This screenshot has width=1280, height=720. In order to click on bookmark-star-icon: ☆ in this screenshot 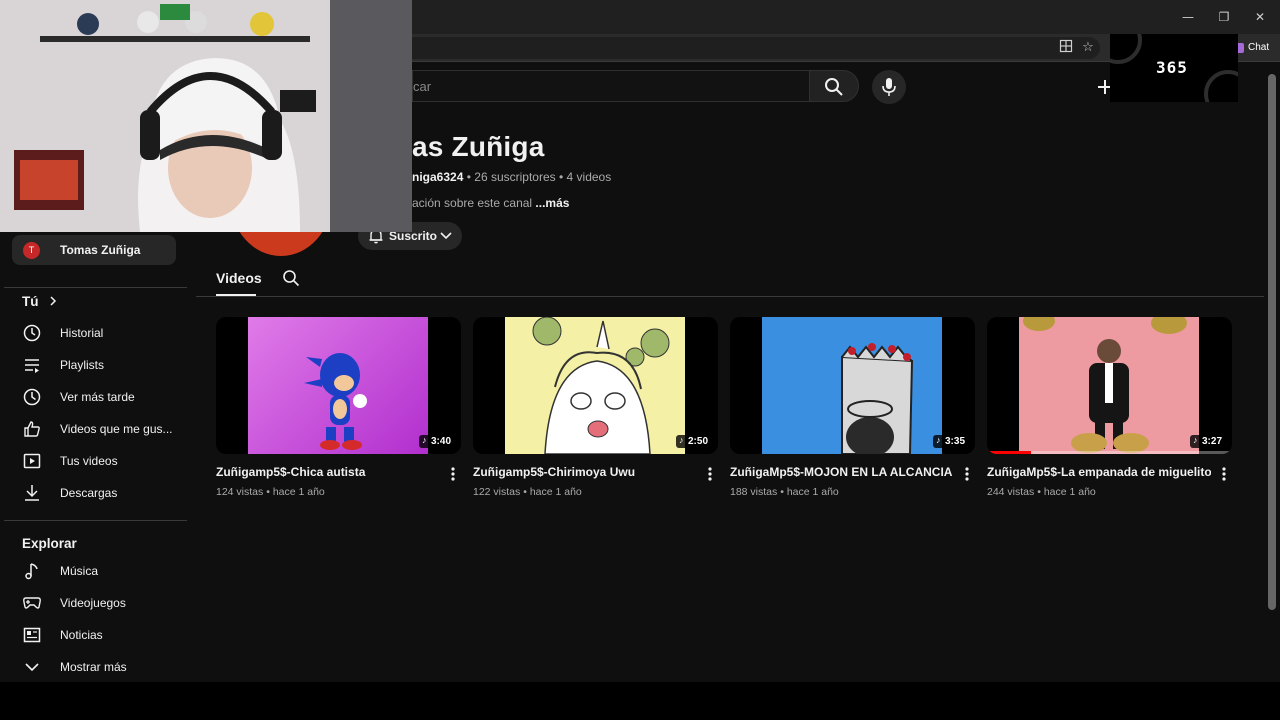, I will do `click(1088, 47)`.